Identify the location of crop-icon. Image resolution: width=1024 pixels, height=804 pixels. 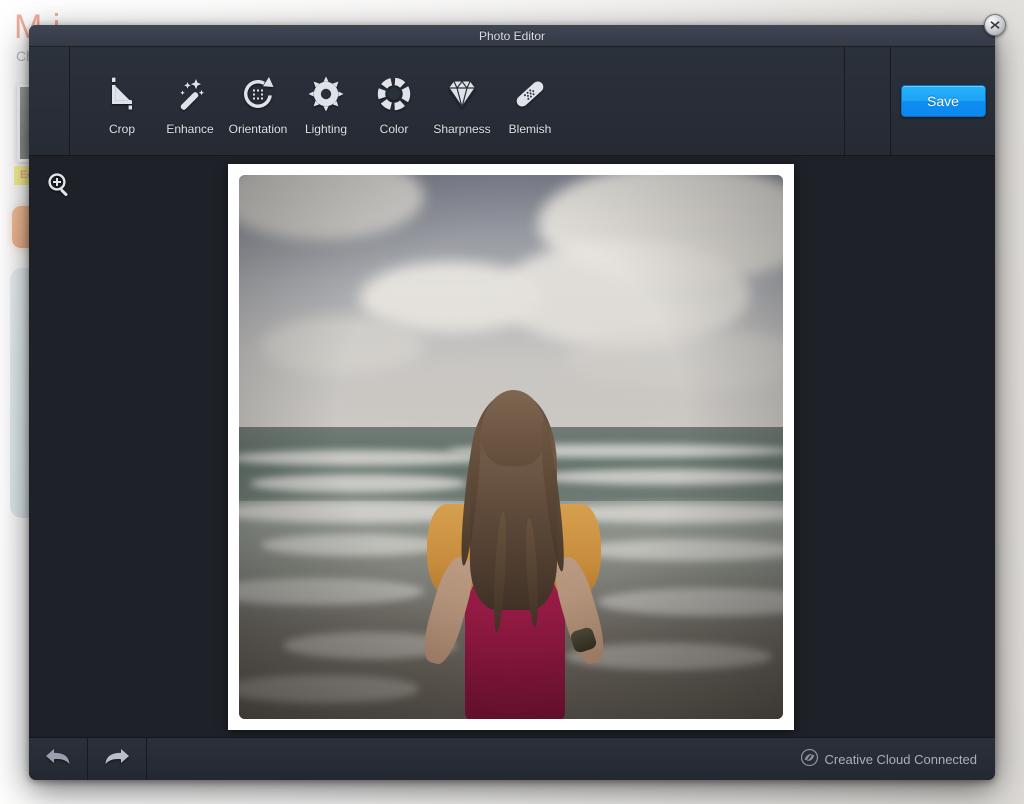
(122, 94).